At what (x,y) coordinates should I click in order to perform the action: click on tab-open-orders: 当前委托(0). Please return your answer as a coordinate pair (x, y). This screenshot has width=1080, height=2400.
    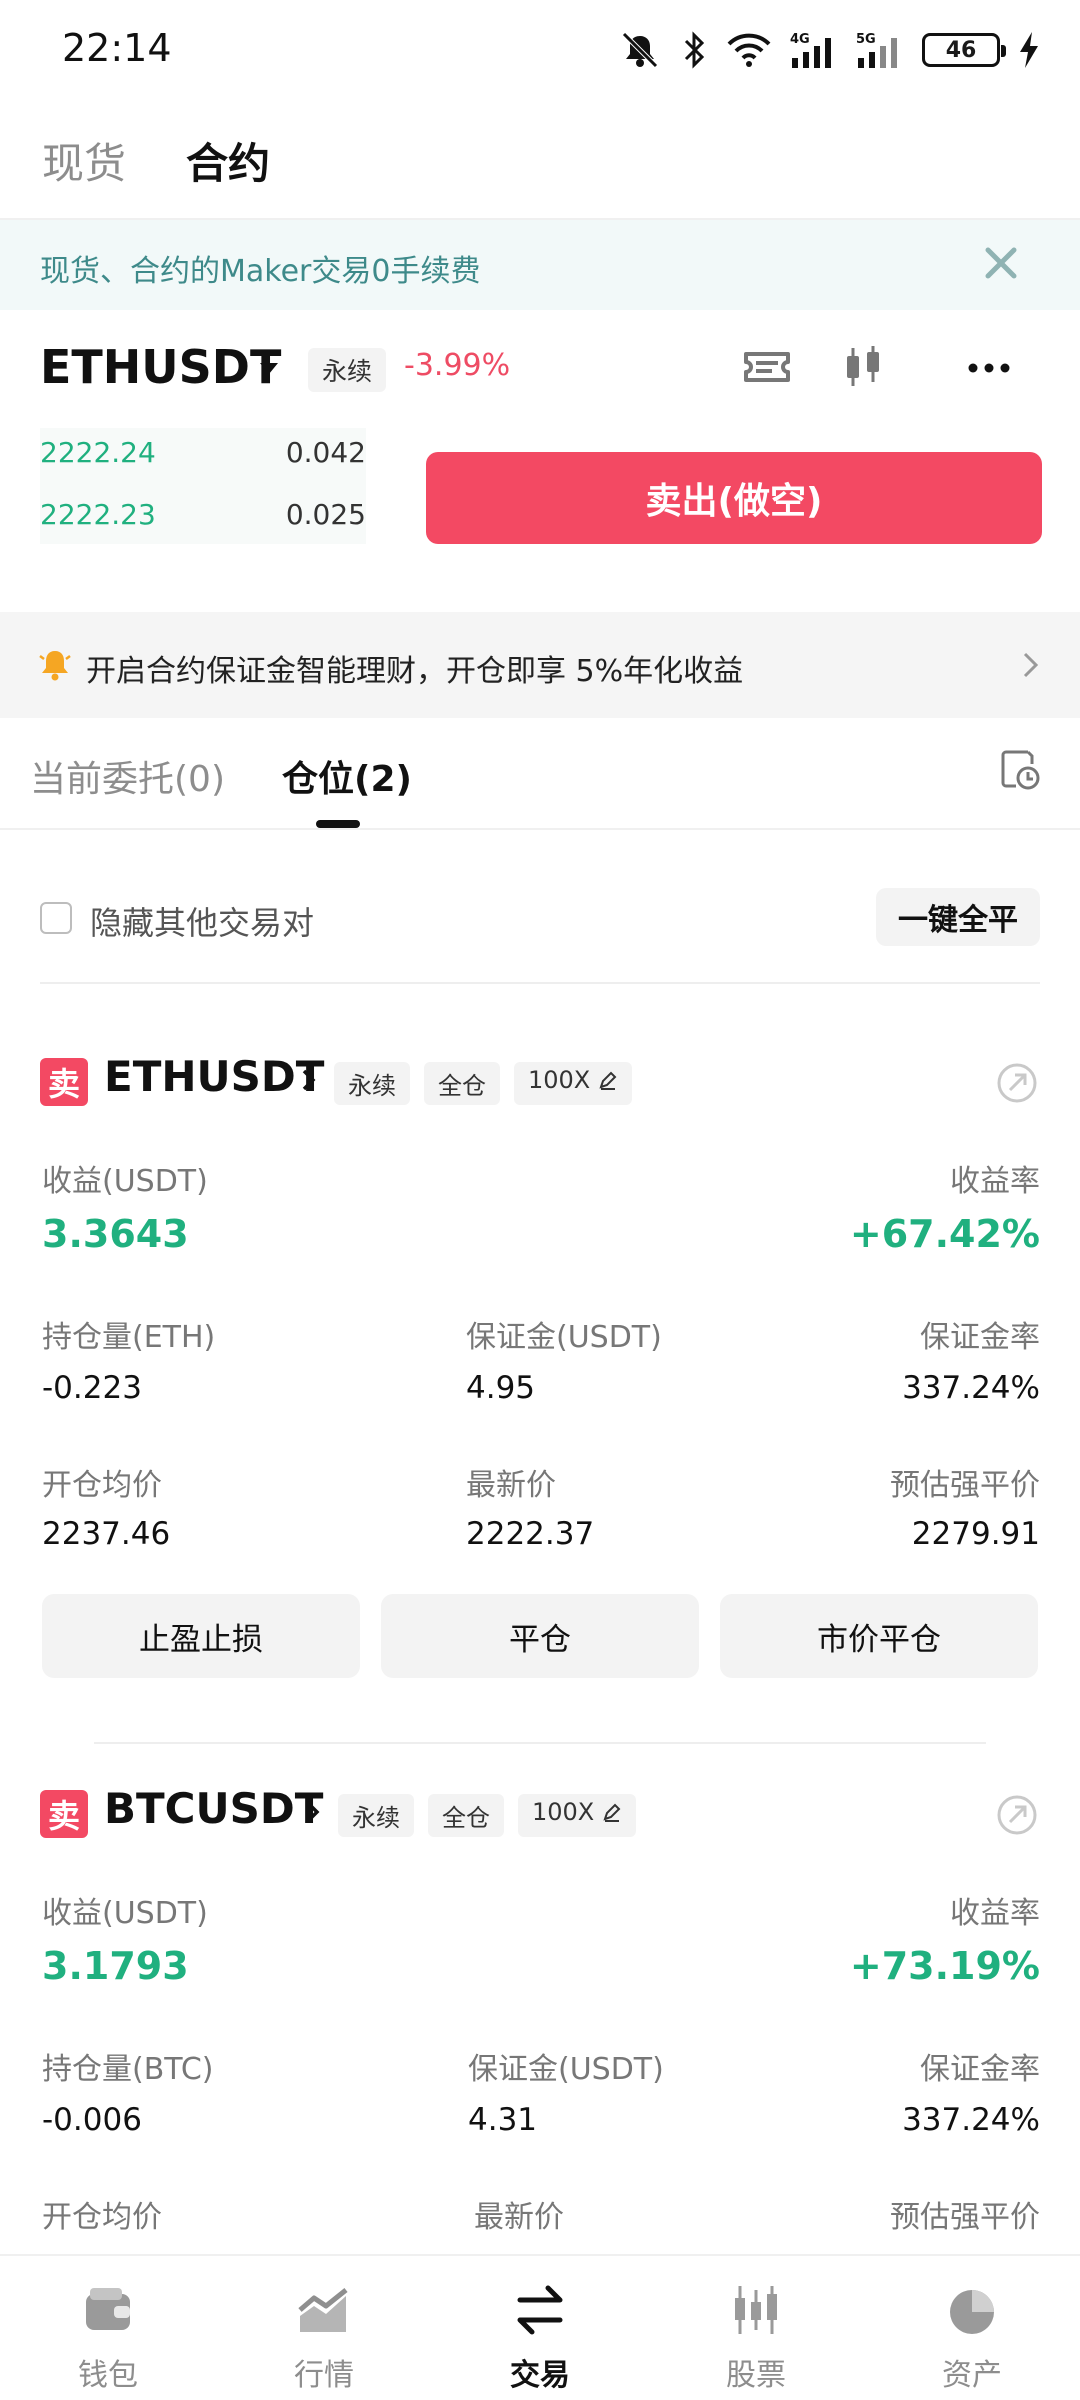
    Looking at the image, I should click on (127, 776).